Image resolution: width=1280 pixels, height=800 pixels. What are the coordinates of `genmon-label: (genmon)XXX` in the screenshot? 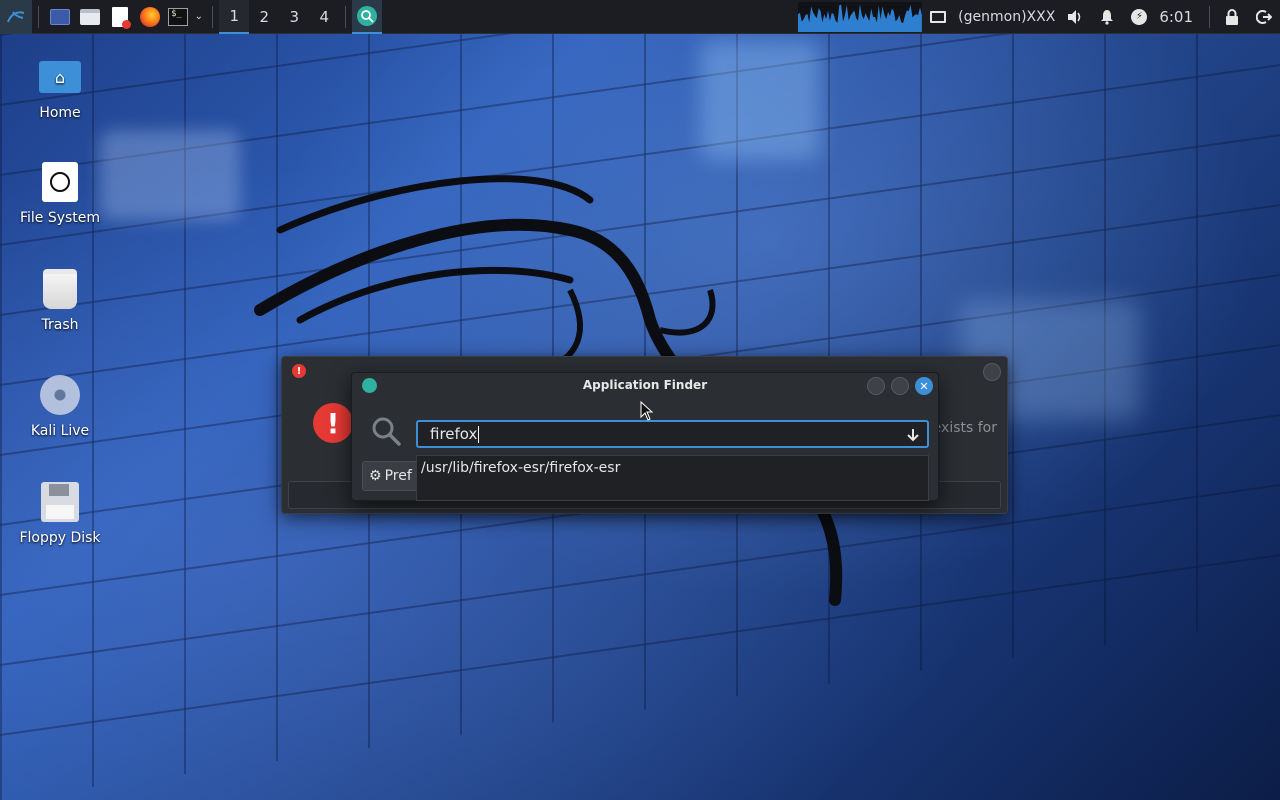 It's located at (1007, 16).